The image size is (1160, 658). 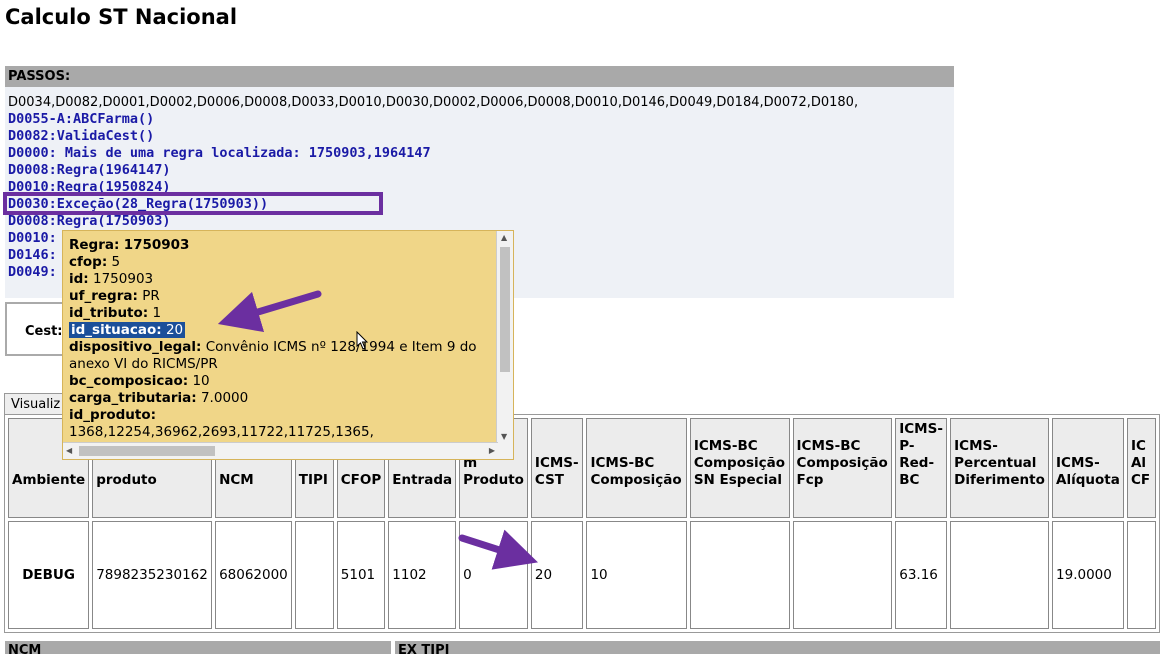 I want to click on mouse-cursor-icon, so click(x=362, y=340).